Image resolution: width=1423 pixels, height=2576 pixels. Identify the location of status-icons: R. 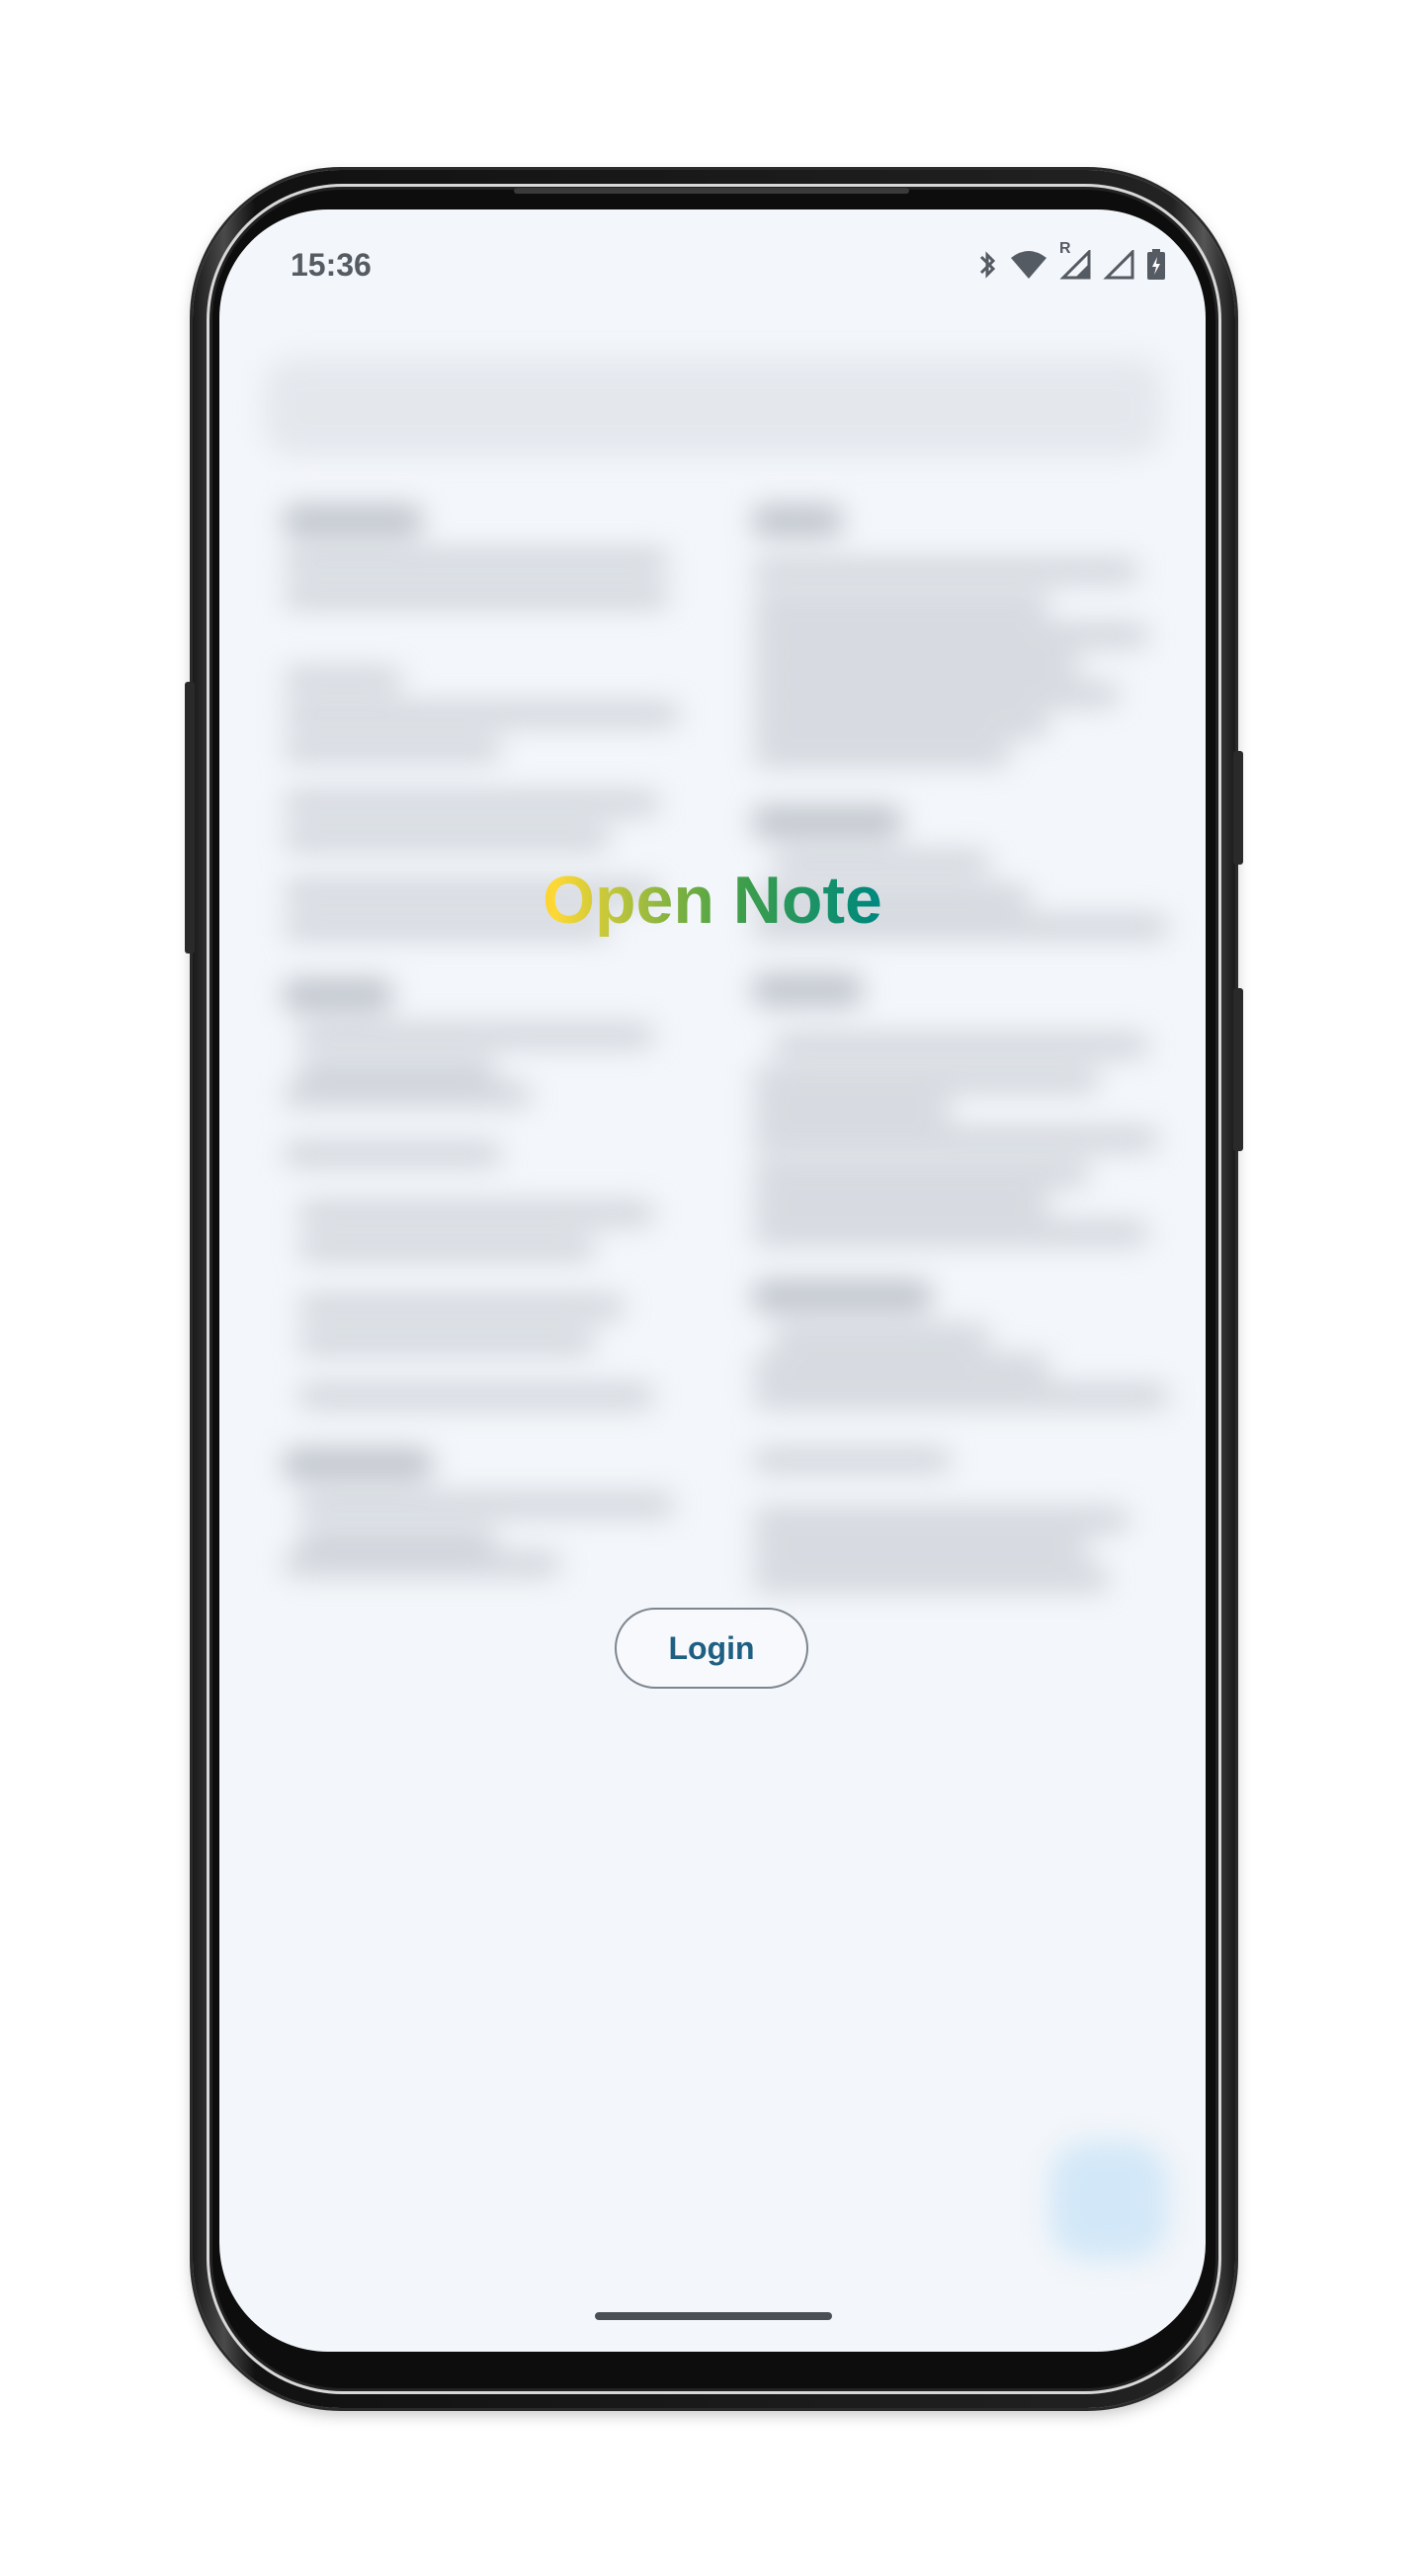
(1071, 263).